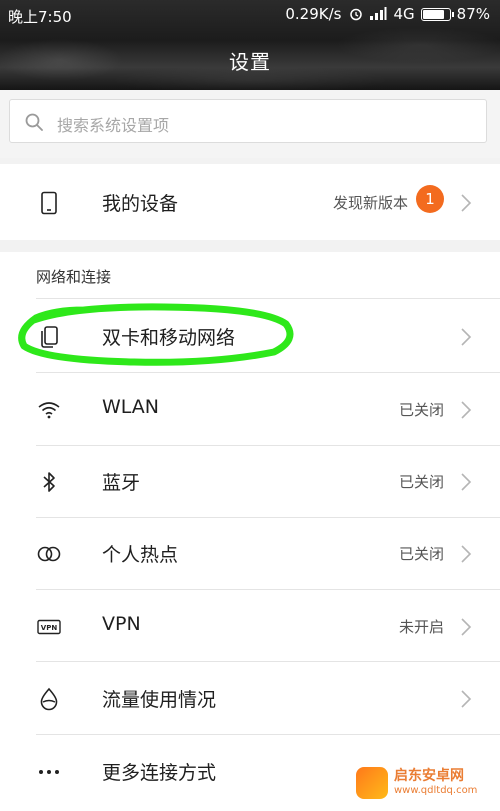 This screenshot has width=500, height=811. Describe the element at coordinates (370, 203) in the screenshot. I see `update-status: 发现新版本` at that location.